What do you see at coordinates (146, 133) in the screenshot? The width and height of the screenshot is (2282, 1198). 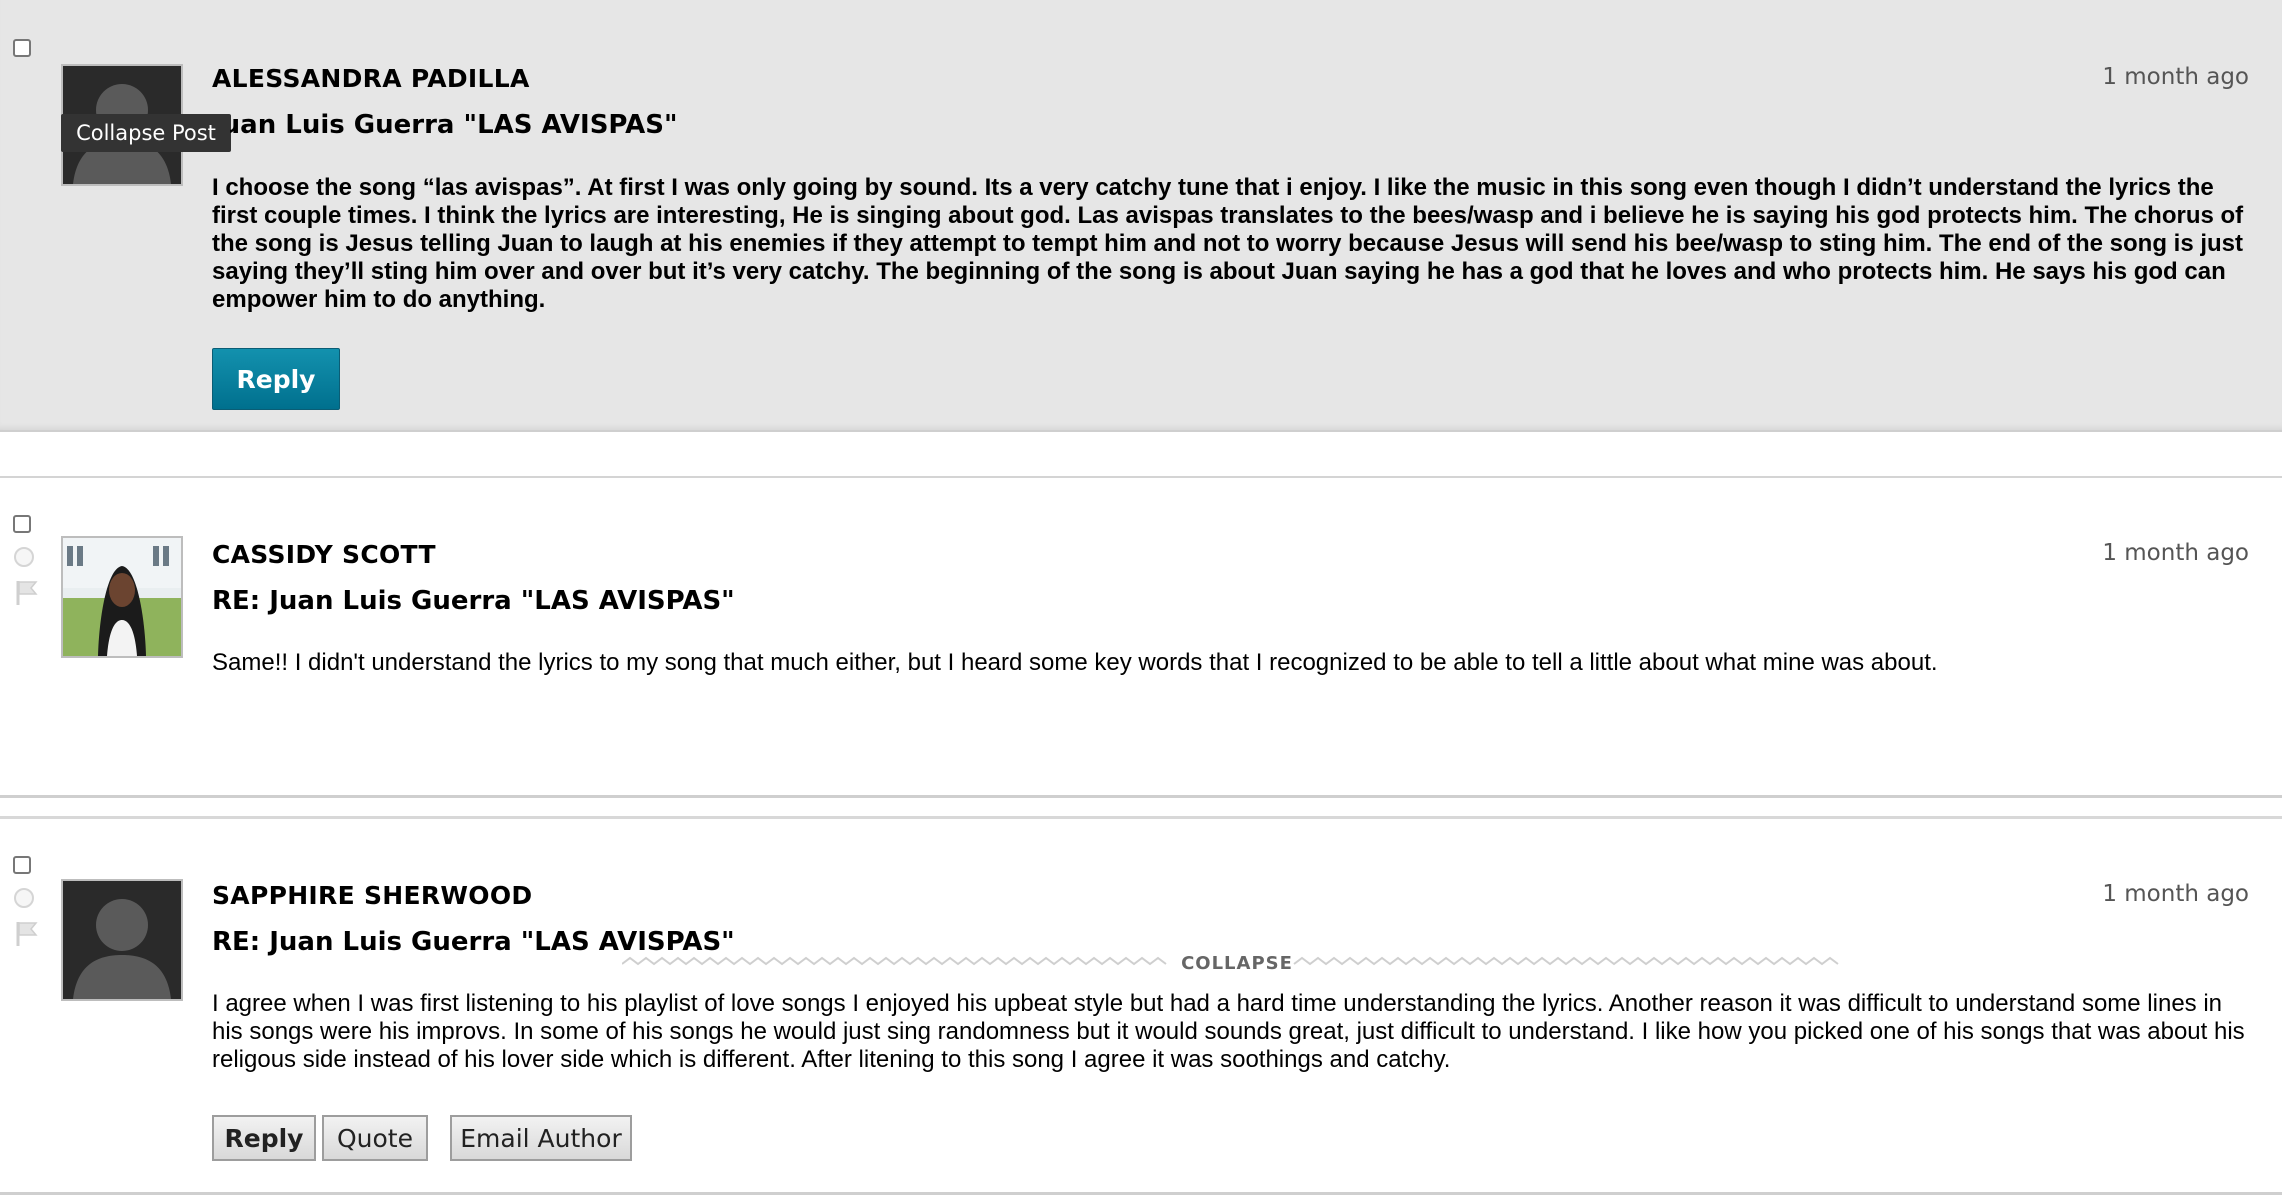 I see `collapse-post-tooltip: Collapse Post` at bounding box center [146, 133].